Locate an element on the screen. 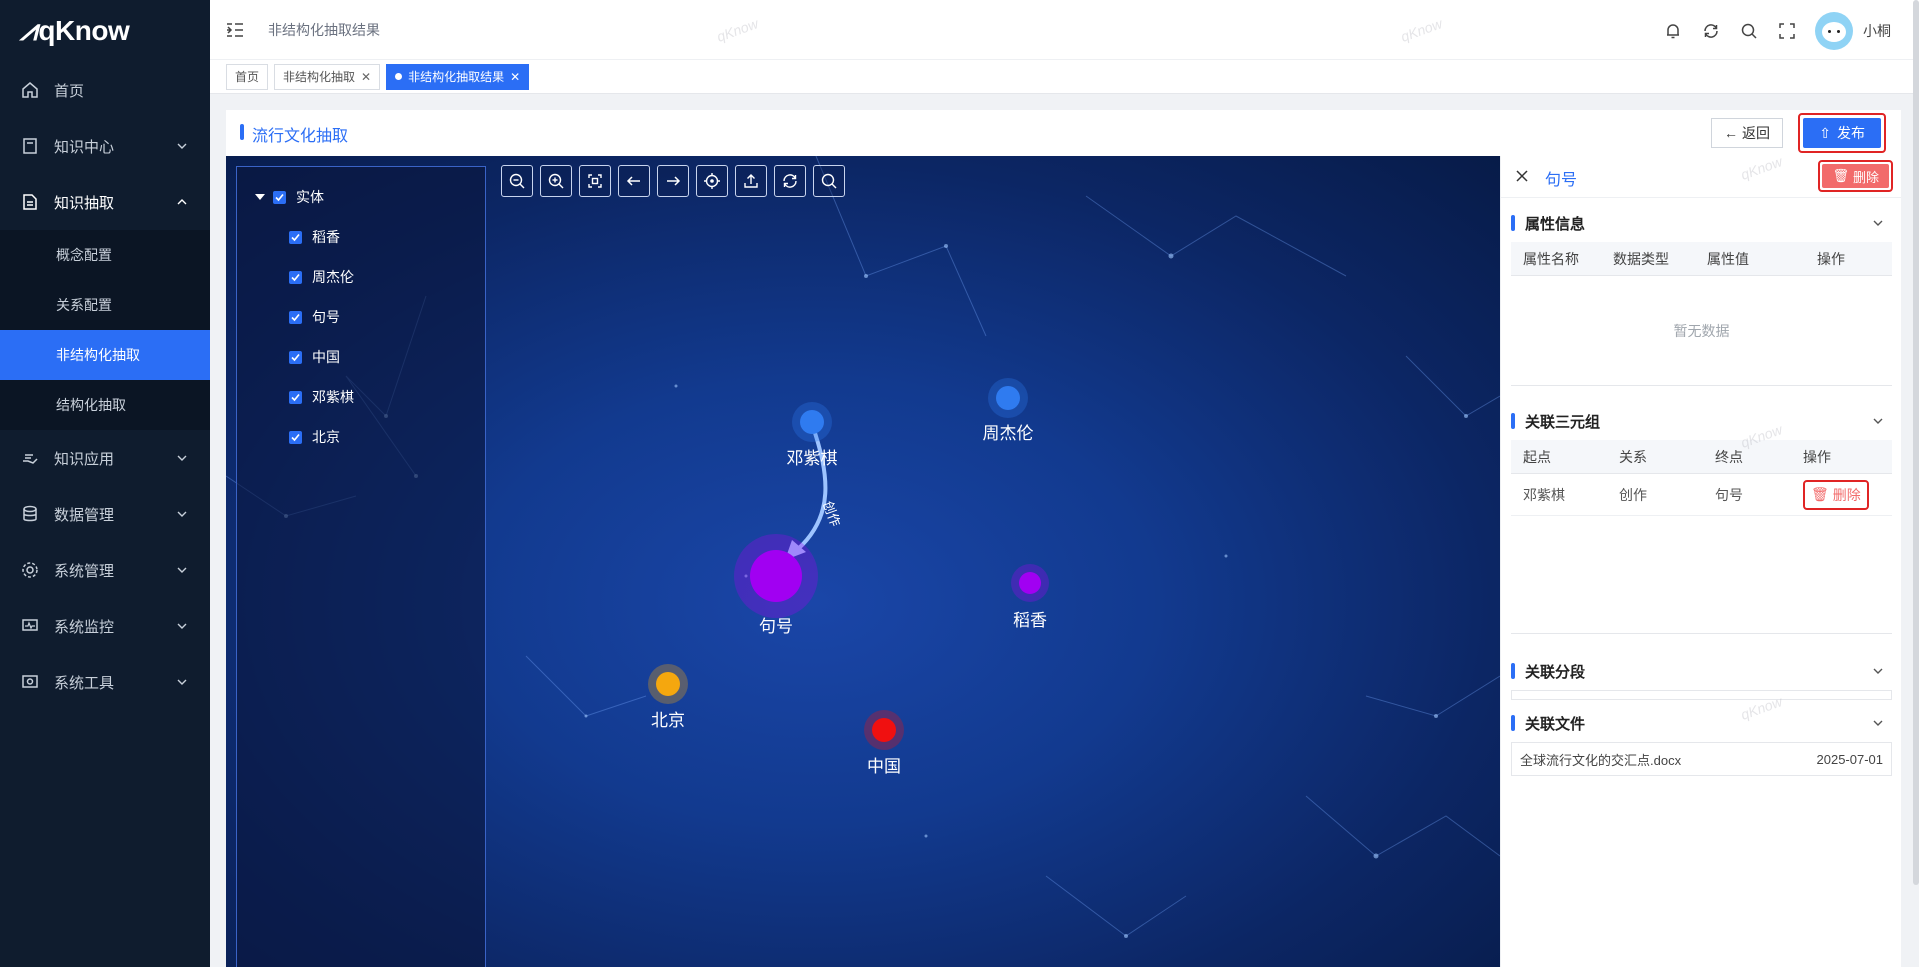  tab-unstructured-result: 非结构化抽取结果 ✕ is located at coordinates (458, 76).